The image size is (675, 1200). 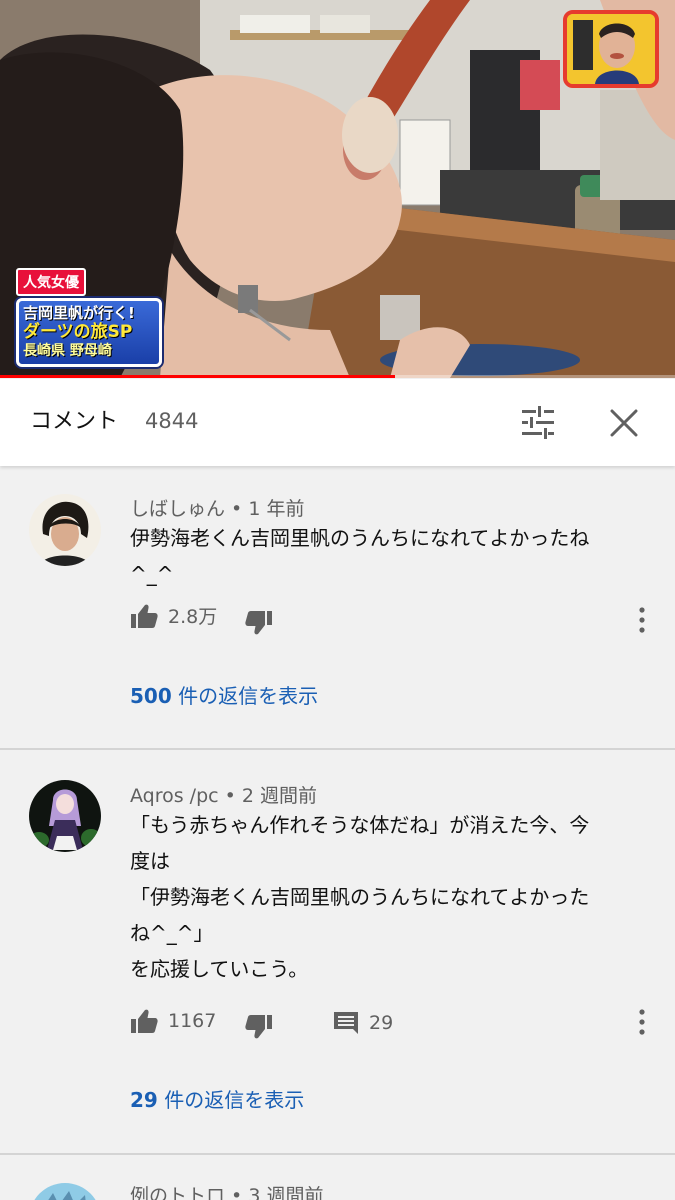 I want to click on like-button: 1167, so click(x=173, y=1021).